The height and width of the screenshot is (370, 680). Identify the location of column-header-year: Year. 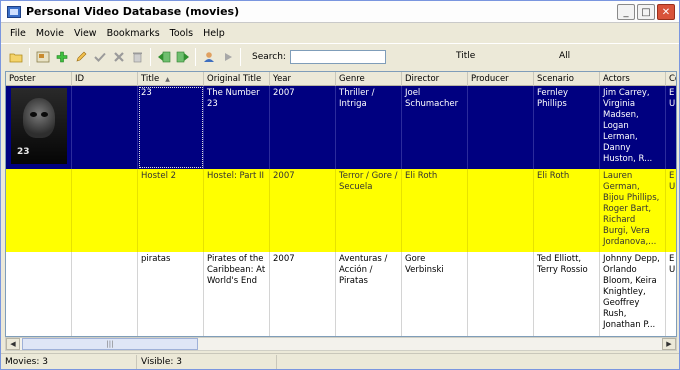
(303, 79).